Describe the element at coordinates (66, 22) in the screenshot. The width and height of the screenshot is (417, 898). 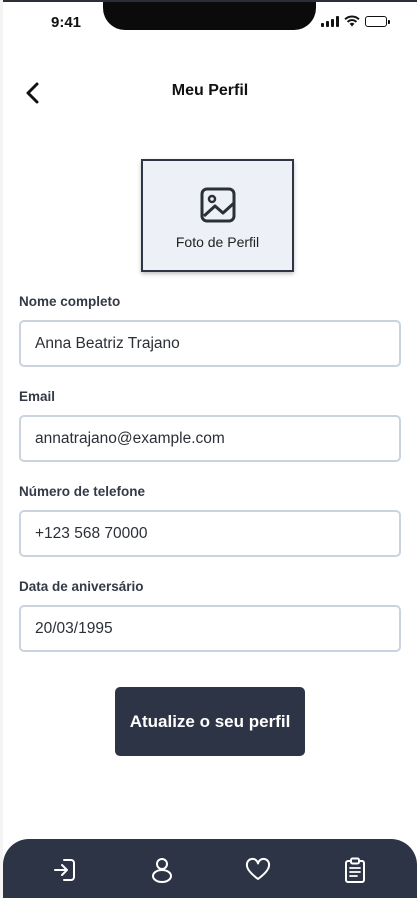
I see `status-time: 9:41` at that location.